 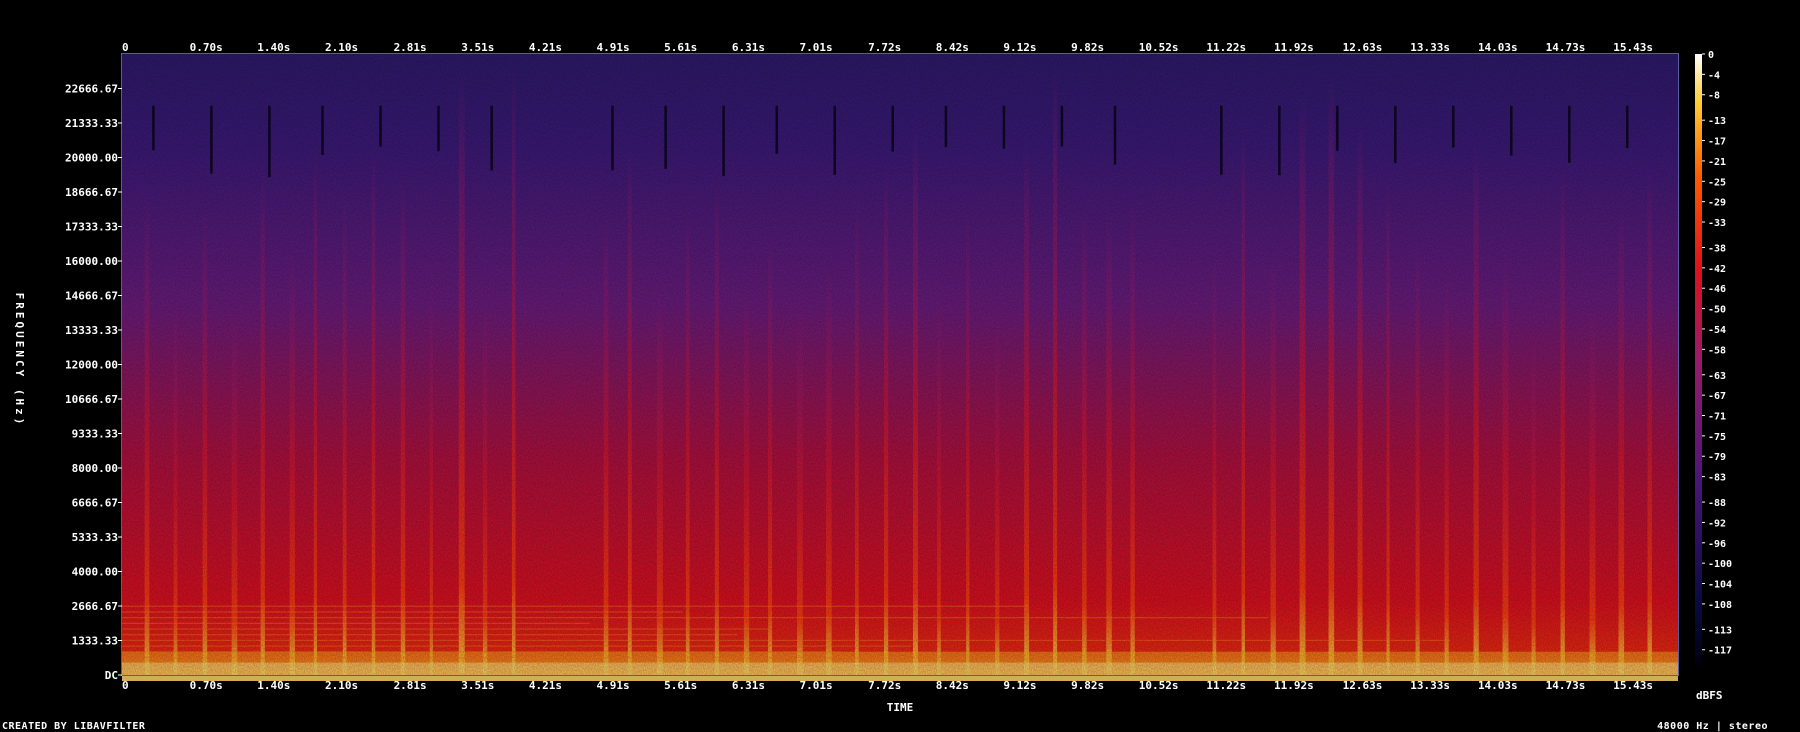 I want to click on colorbar-tick-label: -104, so click(x=1720, y=585).